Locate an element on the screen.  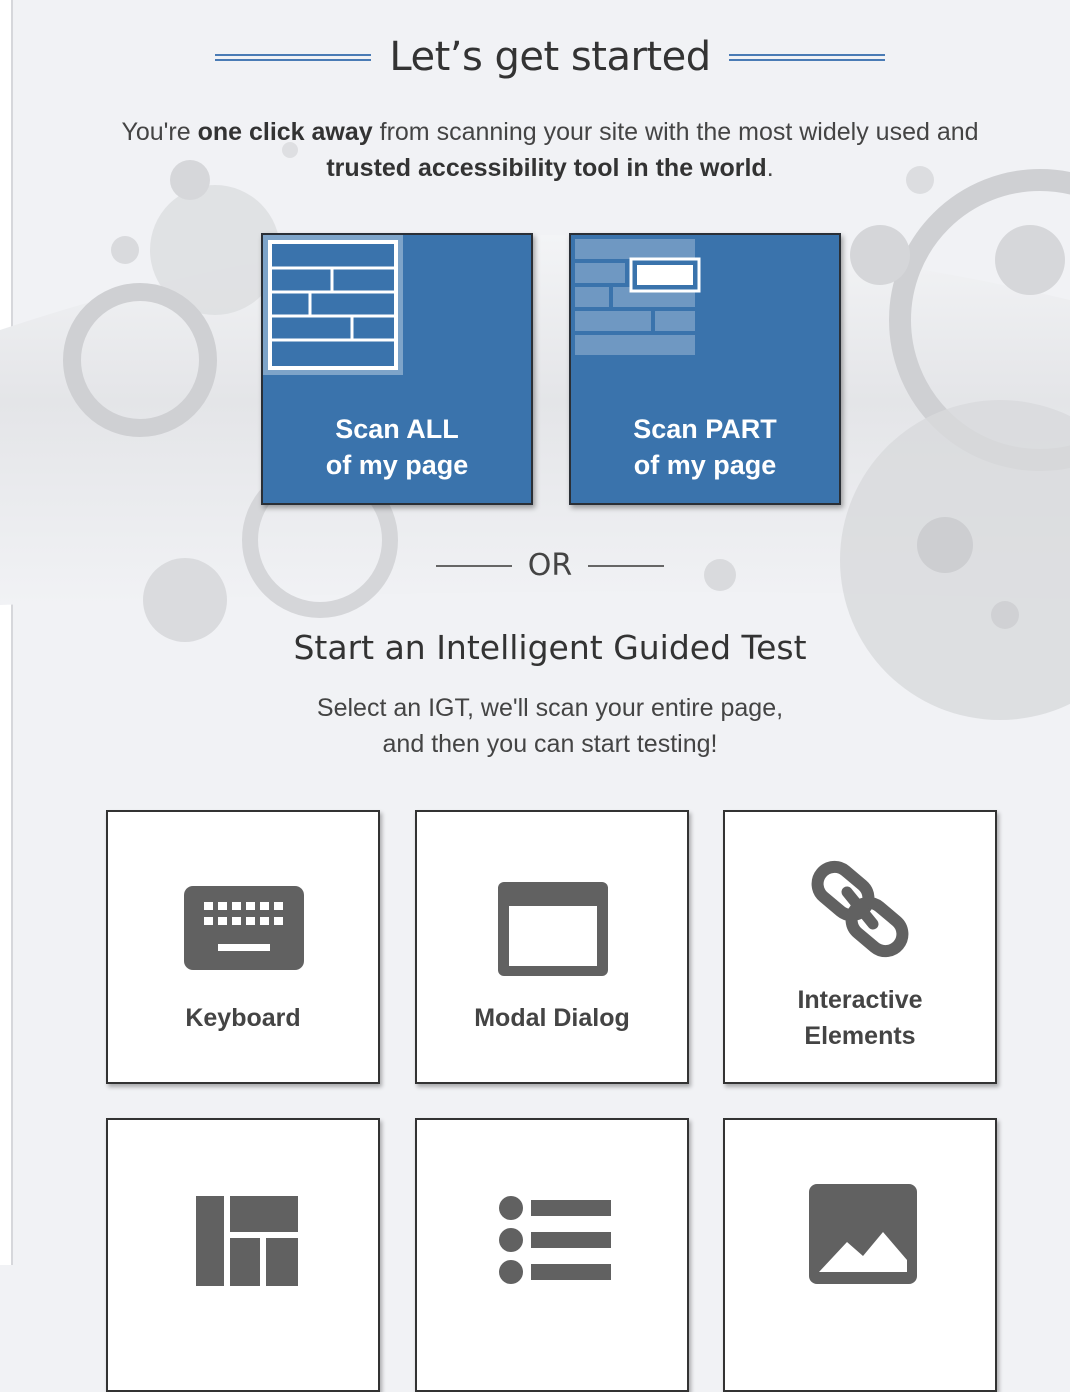
scan-all-label: Scan ALL of my page is located at coordinates (397, 447).